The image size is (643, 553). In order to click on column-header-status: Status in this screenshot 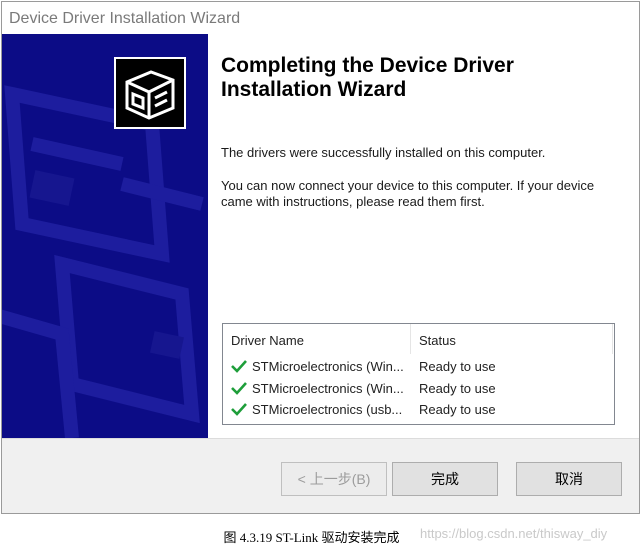, I will do `click(437, 340)`.